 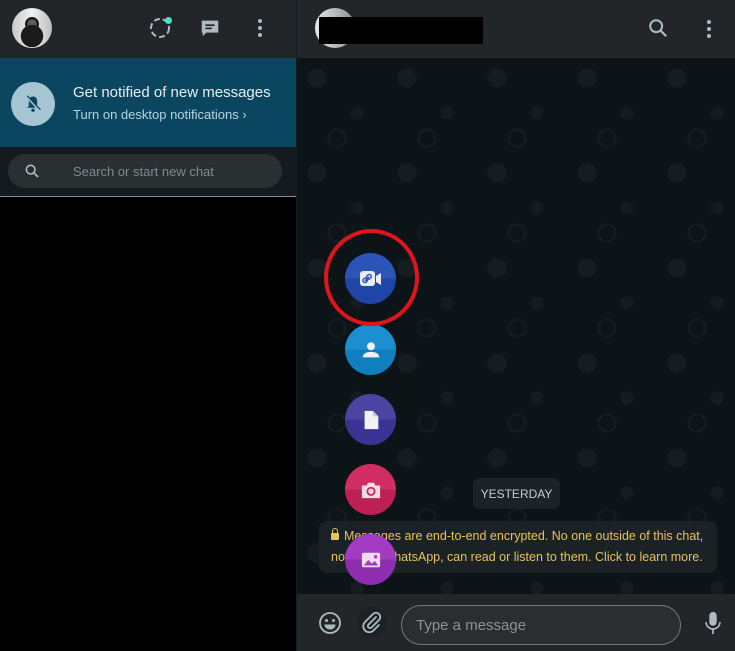 I want to click on attach-contact-button, so click(x=370, y=349).